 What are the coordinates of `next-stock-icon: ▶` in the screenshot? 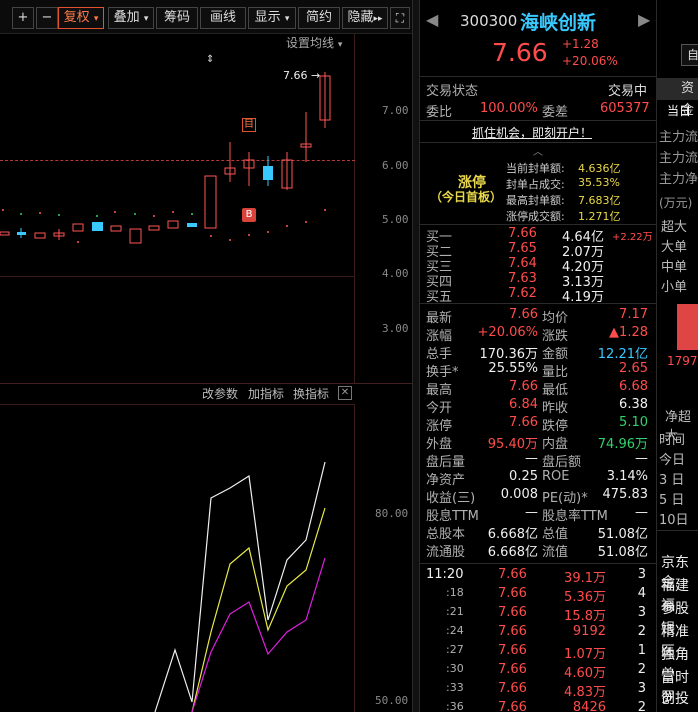 It's located at (644, 19).